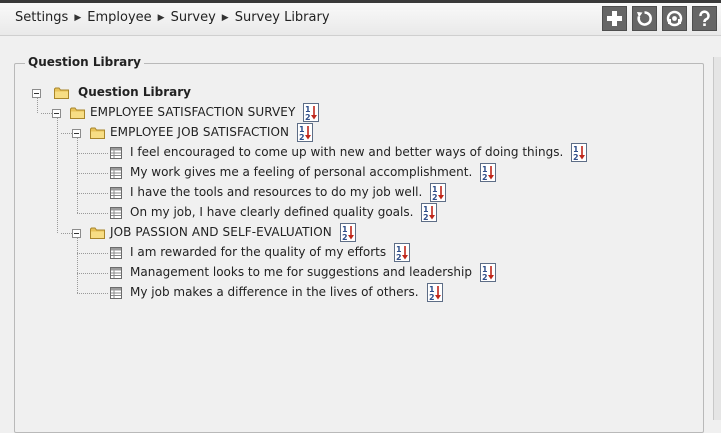 This screenshot has width=721, height=433. What do you see at coordinates (659, 18) in the screenshot?
I see `toolbar` at bounding box center [659, 18].